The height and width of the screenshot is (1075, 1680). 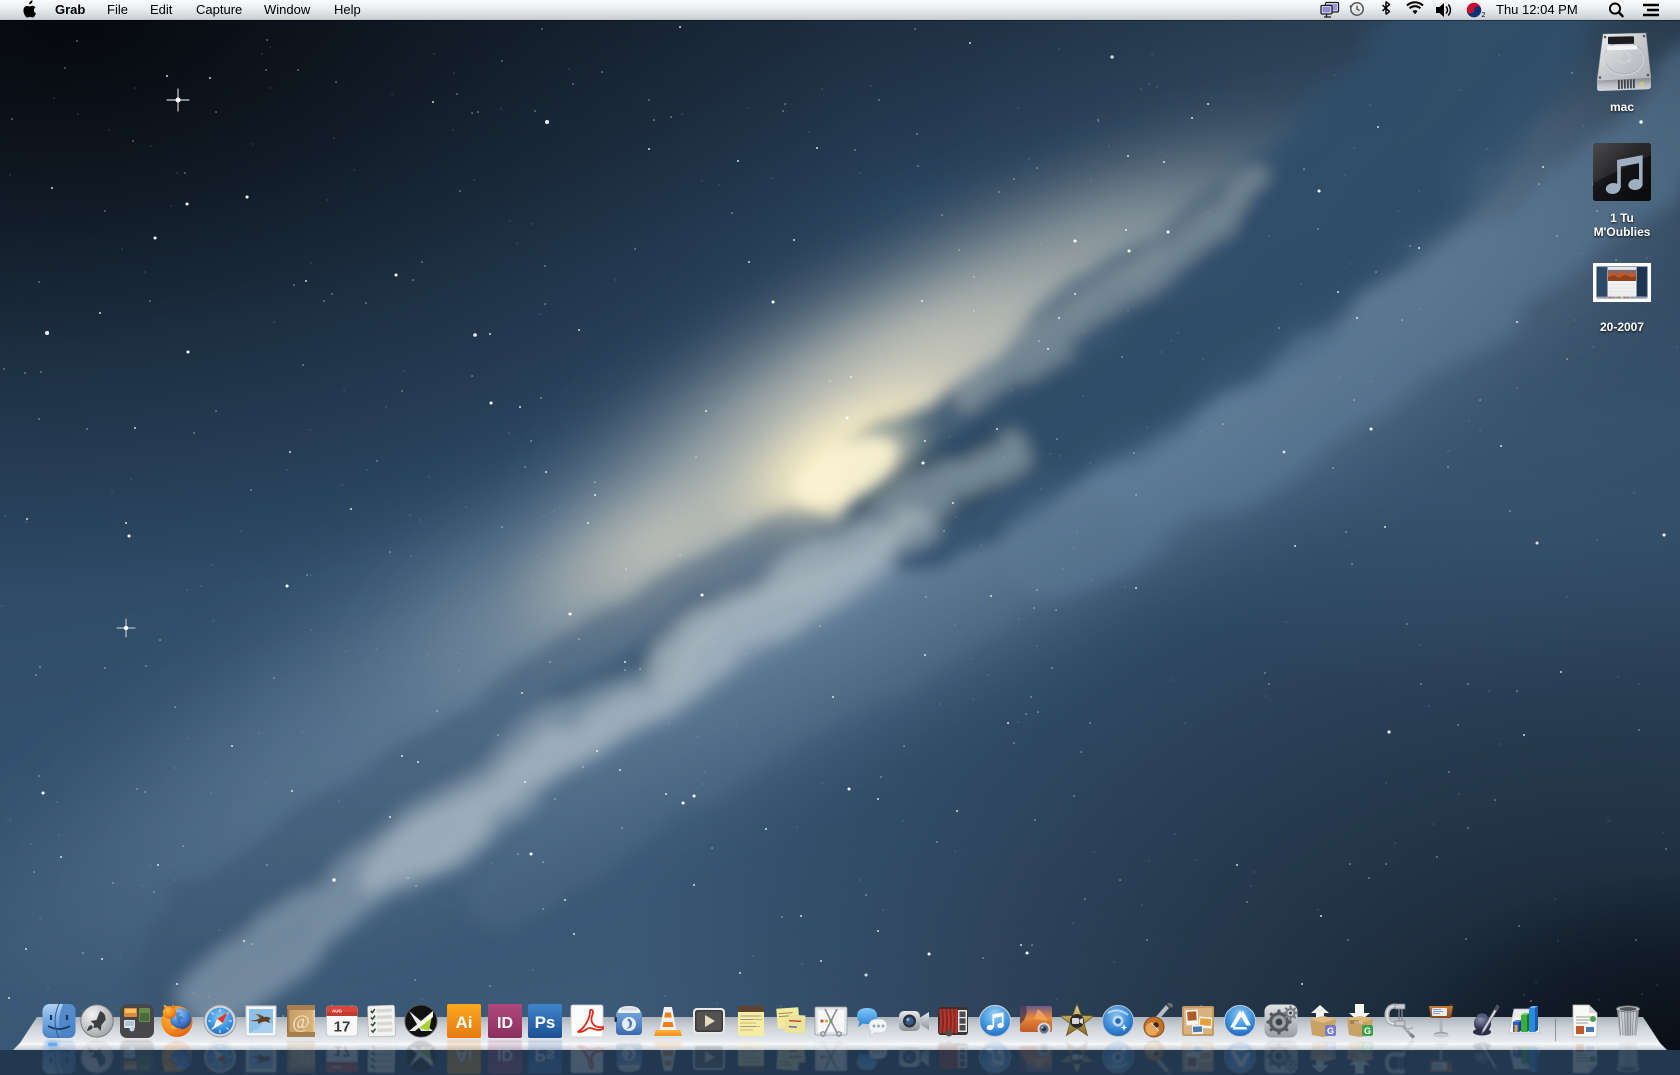 I want to click on svg-text: 2, so click(x=1484, y=15).